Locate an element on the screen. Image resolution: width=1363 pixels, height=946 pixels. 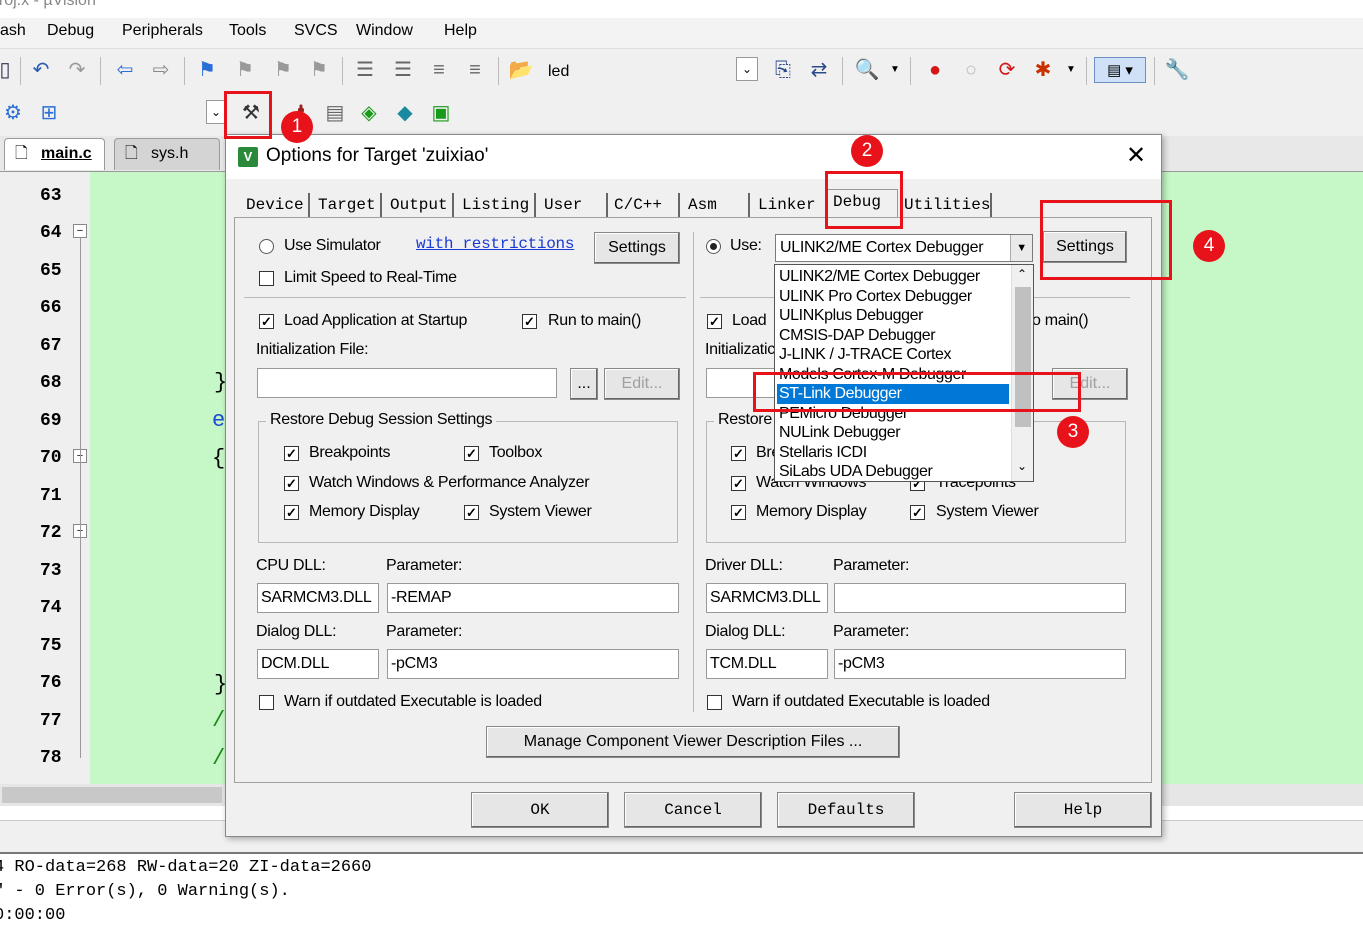
close-icon: ✕ is located at coordinates (1136, 155).